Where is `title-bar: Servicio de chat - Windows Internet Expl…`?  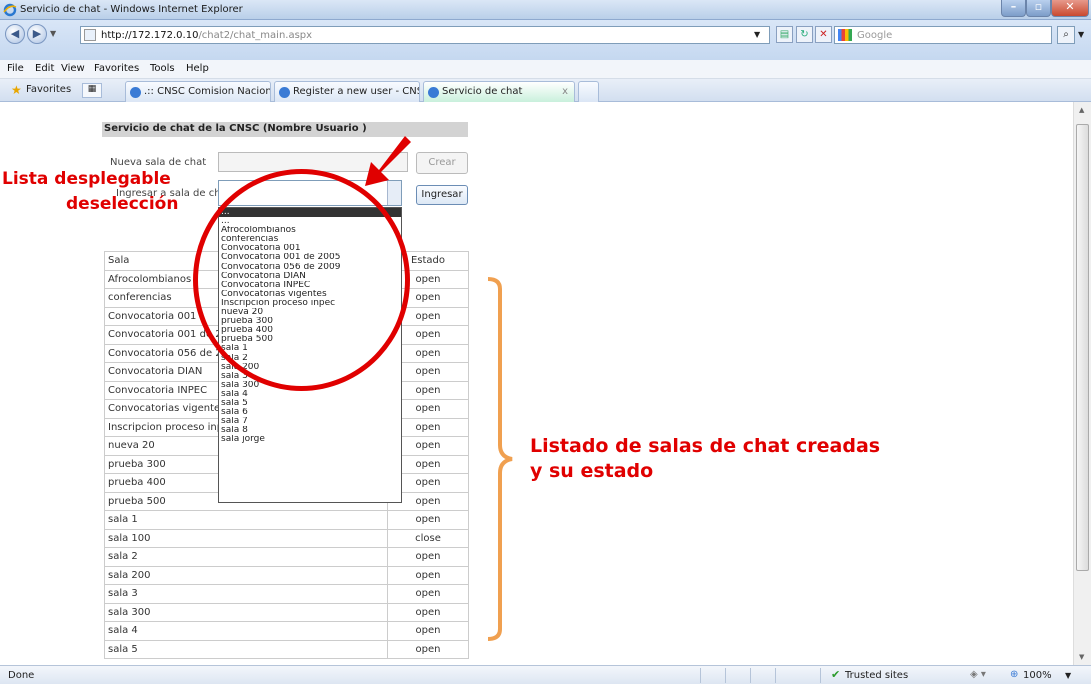 title-bar: Servicio de chat - Windows Internet Expl… is located at coordinates (545, 10).